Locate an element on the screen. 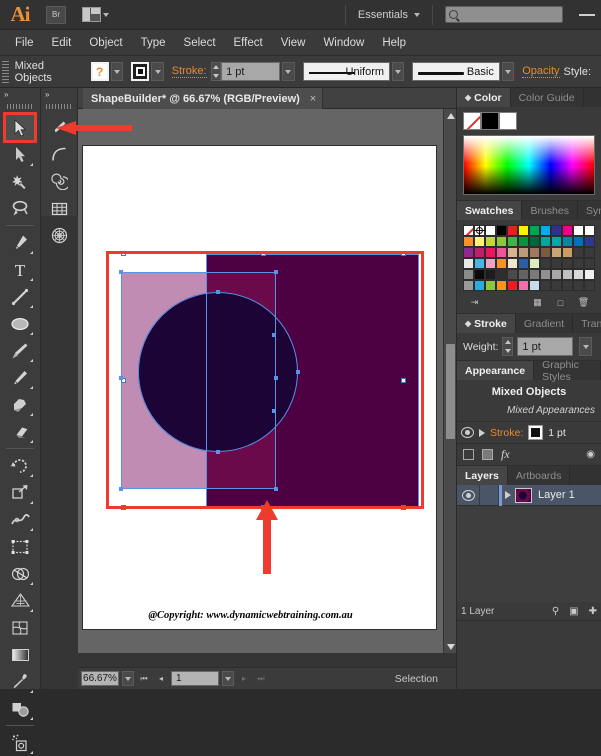  tab-appearance: Appearance is located at coordinates (496, 370).